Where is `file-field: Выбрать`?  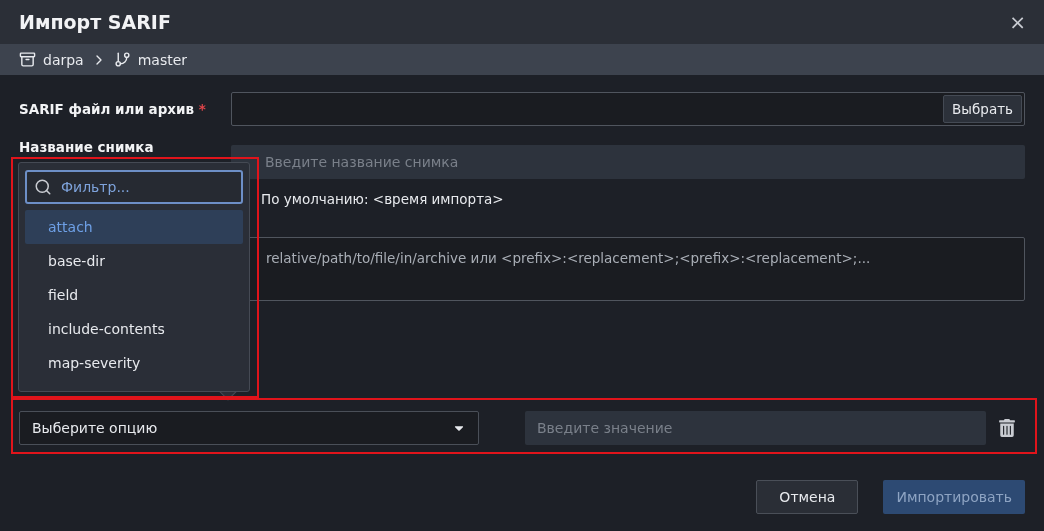
file-field: Выбрать is located at coordinates (628, 109).